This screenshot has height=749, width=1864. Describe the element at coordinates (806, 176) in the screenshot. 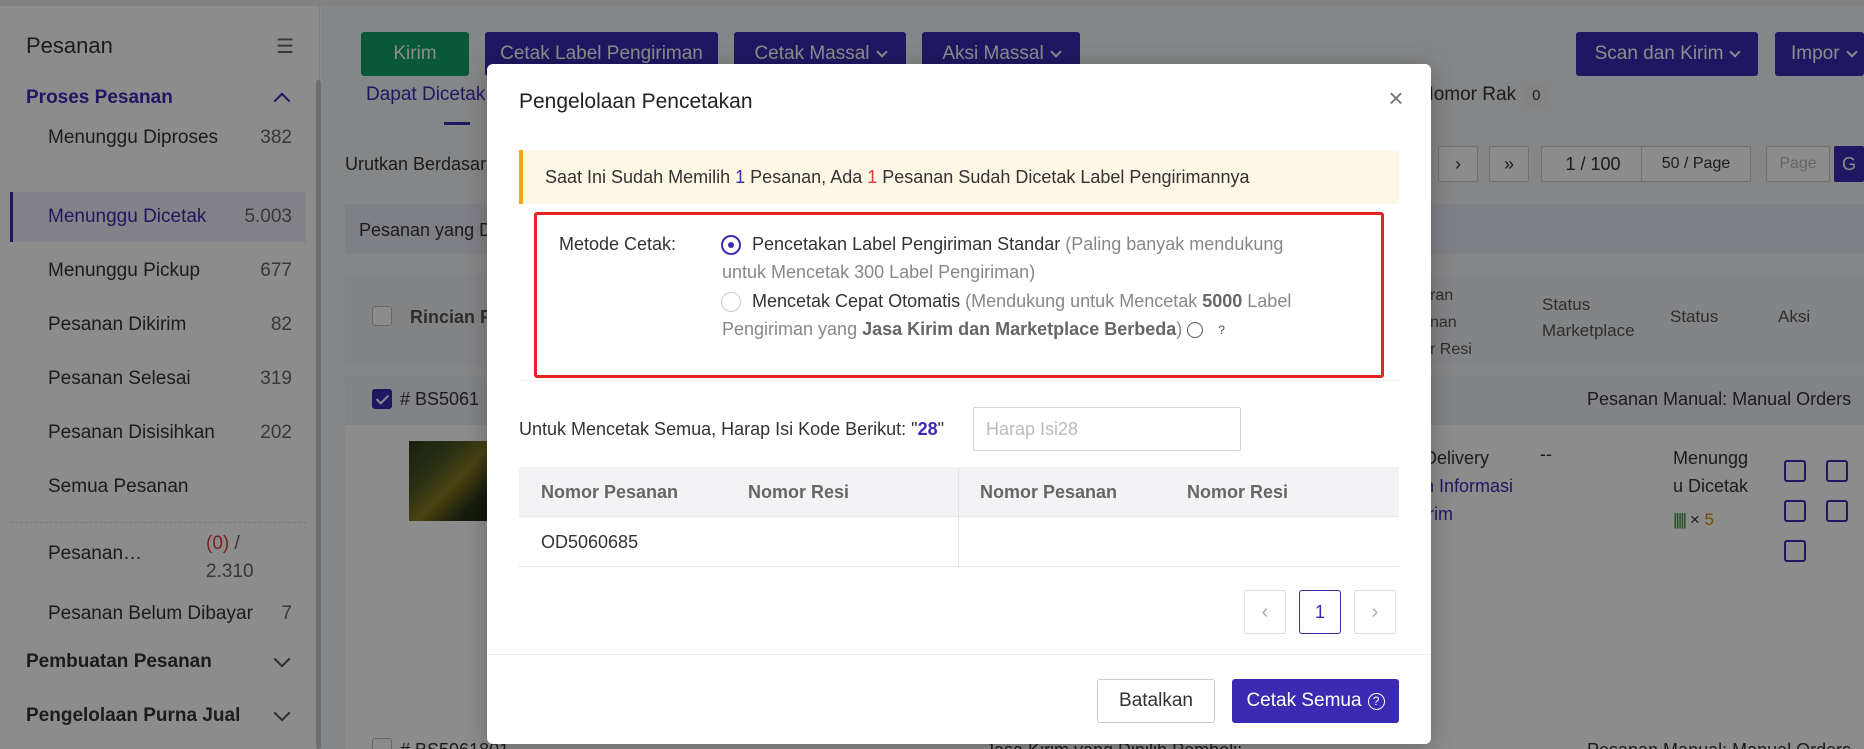

I see `alert-text-mid: Pesanan, Ada` at that location.